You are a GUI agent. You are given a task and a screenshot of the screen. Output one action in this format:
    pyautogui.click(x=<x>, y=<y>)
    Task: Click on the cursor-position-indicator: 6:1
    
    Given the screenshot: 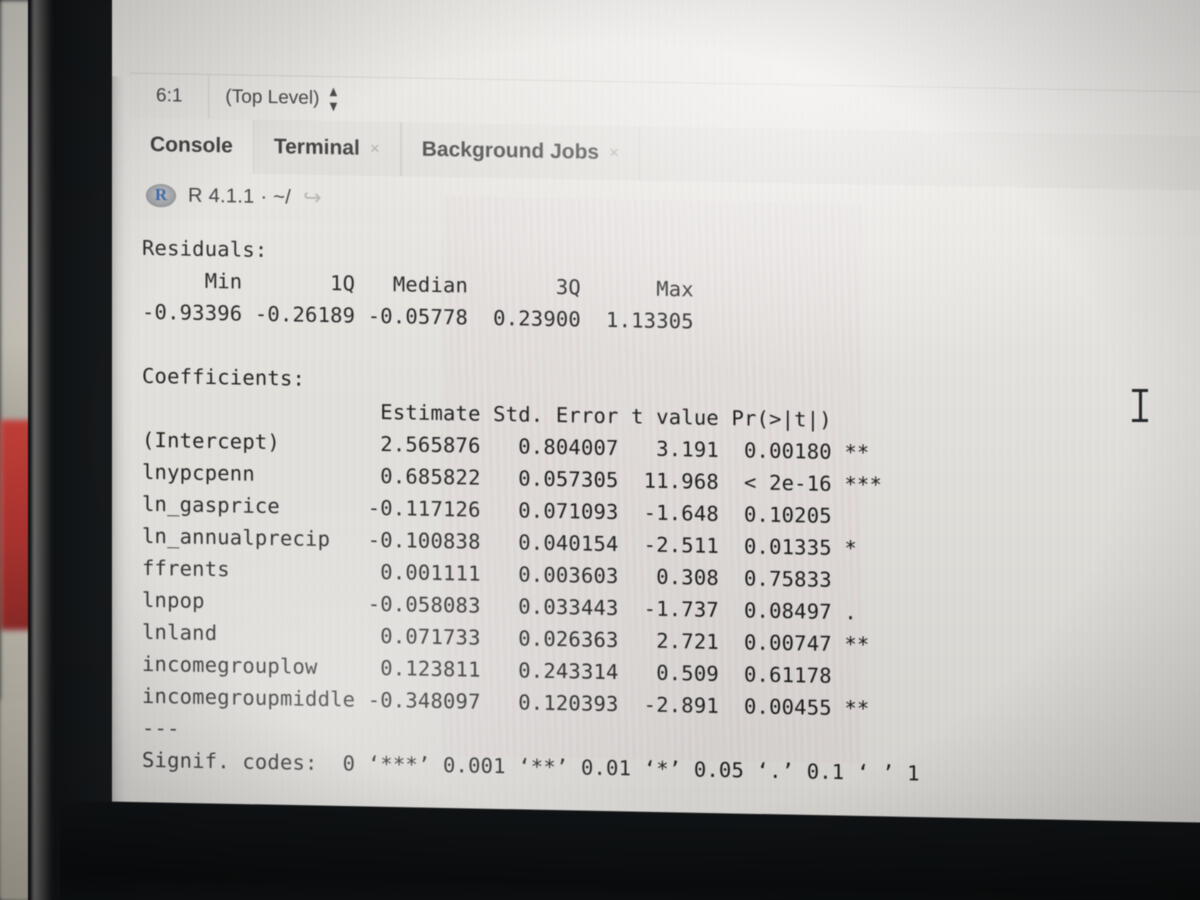 What is the action you would take?
    pyautogui.click(x=170, y=96)
    